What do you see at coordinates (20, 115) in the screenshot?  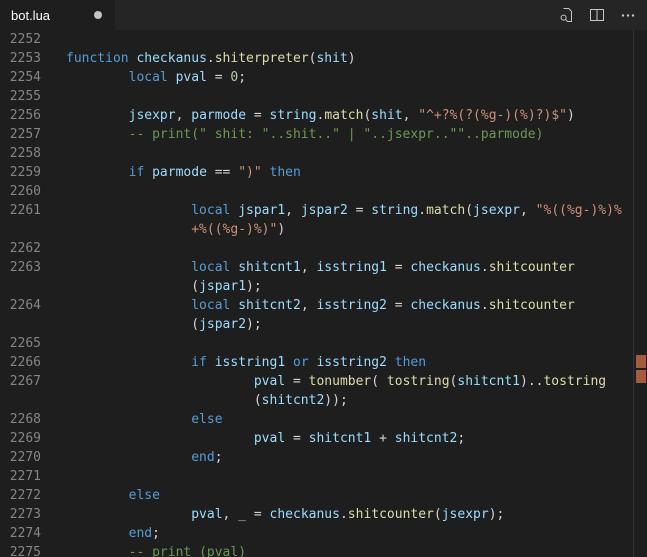 I see `line-number: 2256` at bounding box center [20, 115].